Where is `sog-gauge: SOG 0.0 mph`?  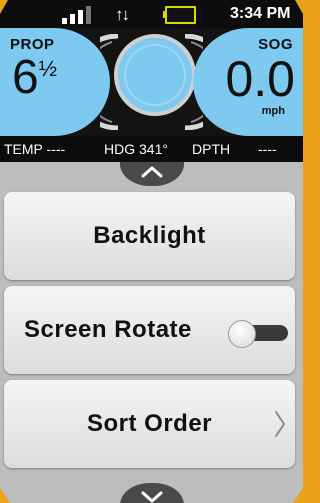 sog-gauge: SOG 0.0 mph is located at coordinates (248, 82).